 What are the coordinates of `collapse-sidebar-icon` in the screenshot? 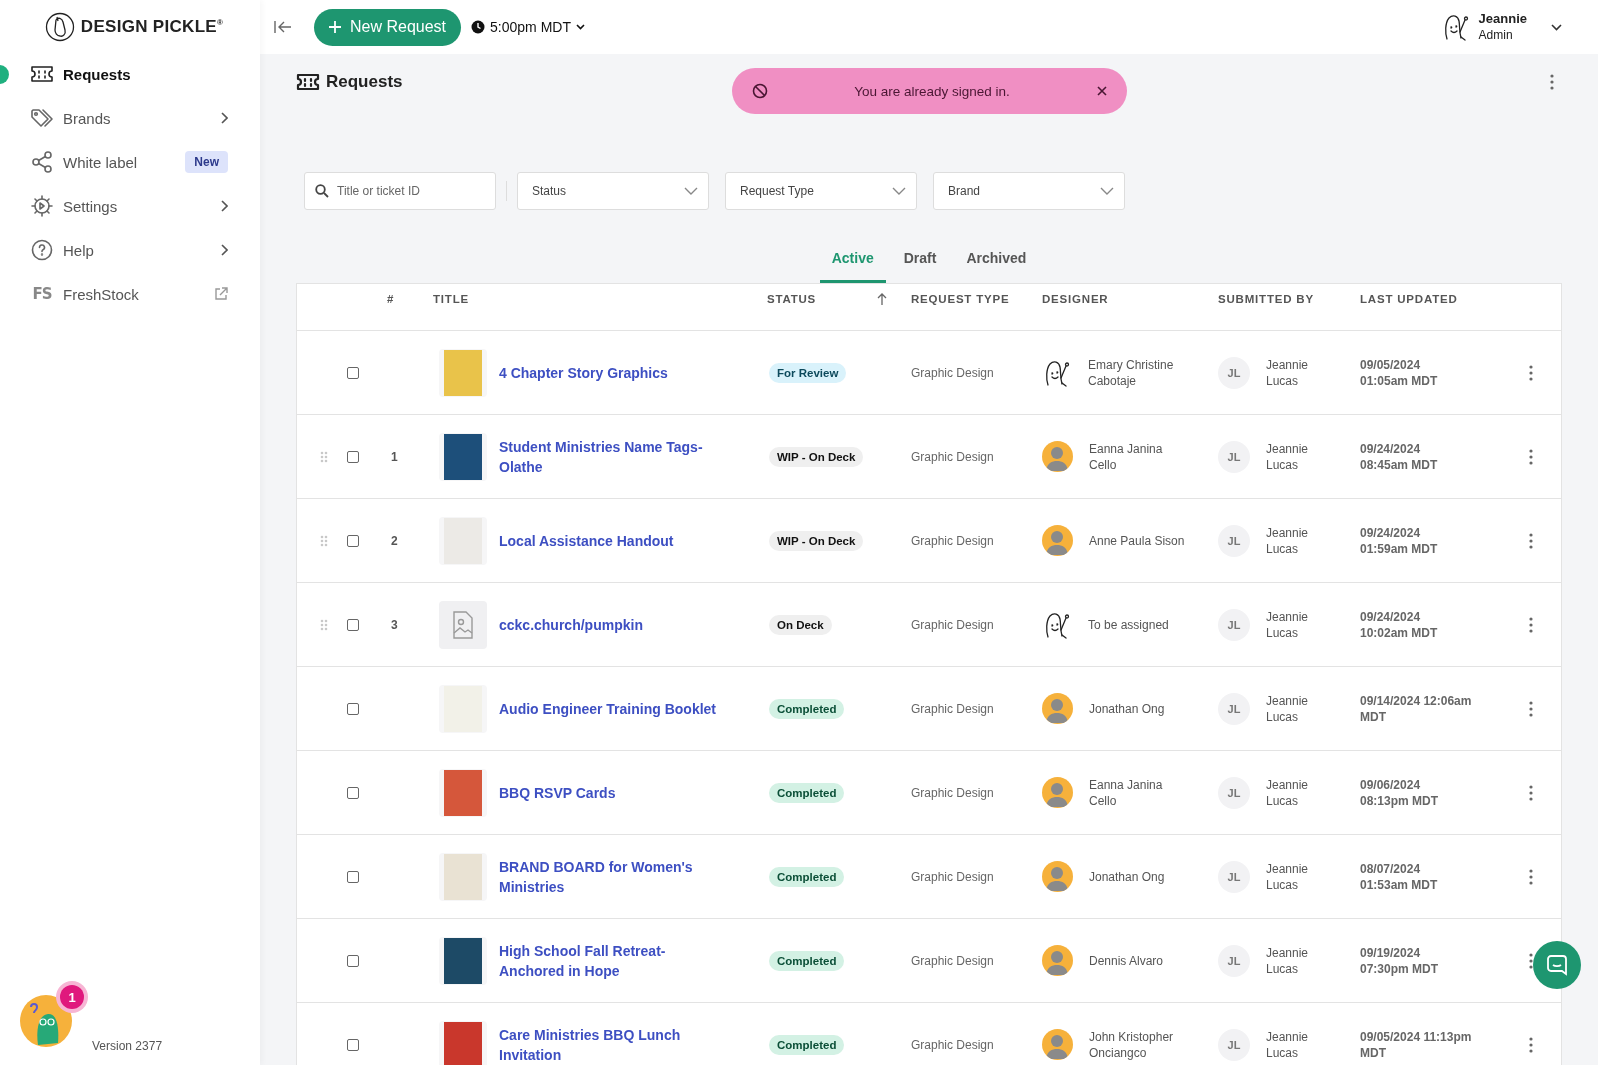 It's located at (283, 27).